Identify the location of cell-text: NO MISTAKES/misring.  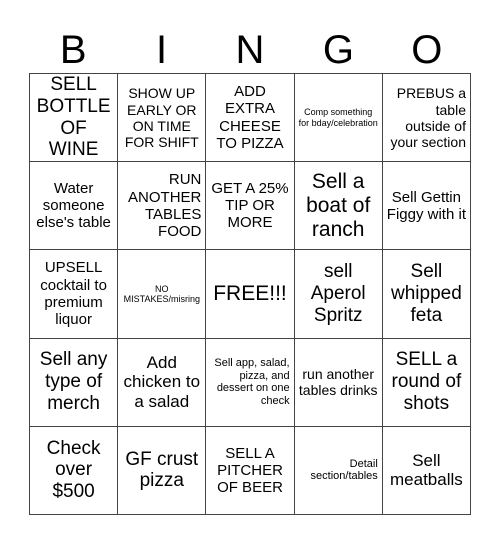
(161, 293).